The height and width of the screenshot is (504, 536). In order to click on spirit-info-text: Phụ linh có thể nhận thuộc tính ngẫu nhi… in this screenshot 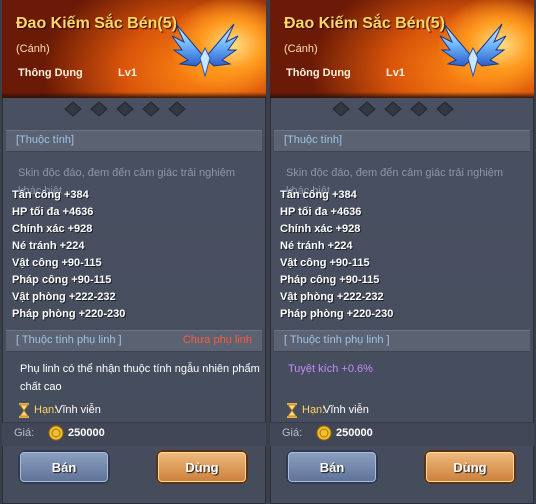, I will do `click(140, 378)`.